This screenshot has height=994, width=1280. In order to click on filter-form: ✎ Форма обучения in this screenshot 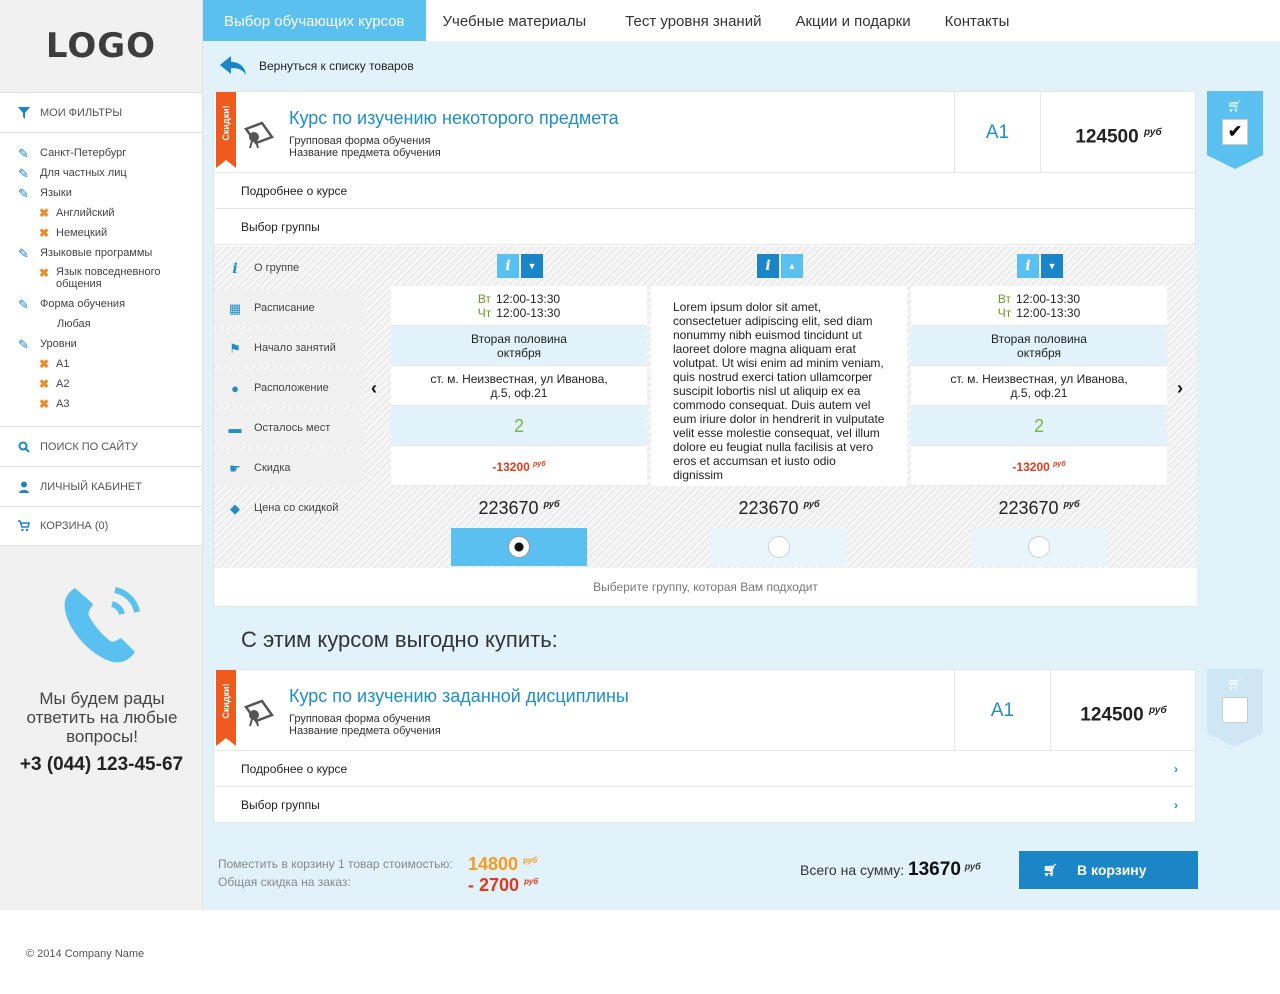, I will do `click(101, 304)`.